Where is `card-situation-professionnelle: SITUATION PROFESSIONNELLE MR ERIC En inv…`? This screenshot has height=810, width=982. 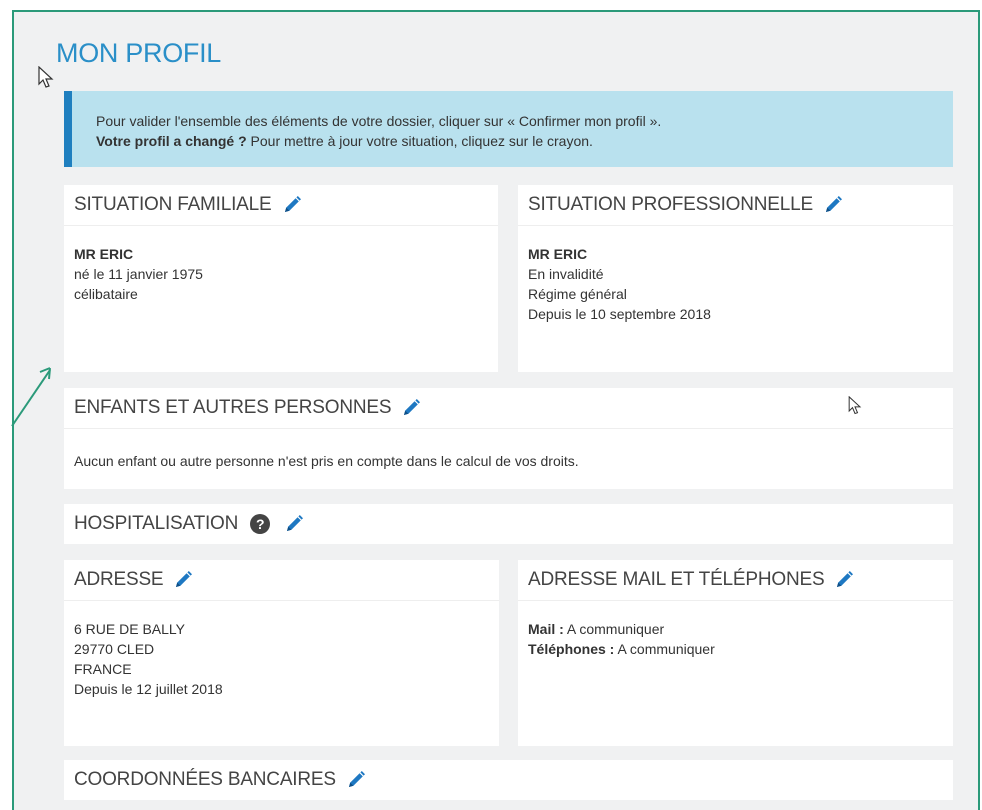
card-situation-professionnelle: SITUATION PROFESSIONNELLE MR ERIC En inv… is located at coordinates (735, 278).